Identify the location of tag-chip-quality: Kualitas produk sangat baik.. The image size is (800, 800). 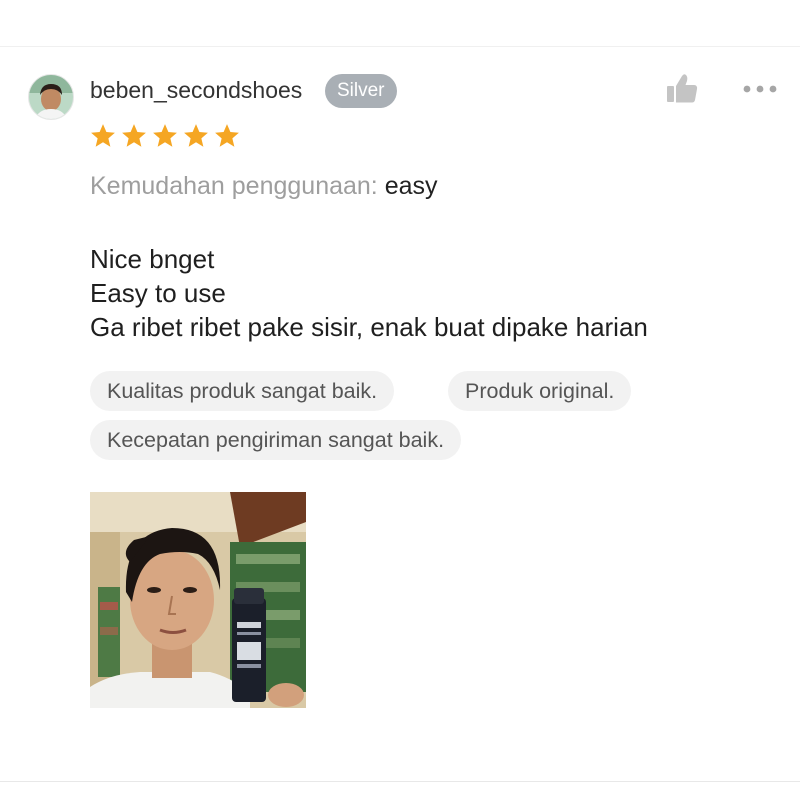
(242, 391).